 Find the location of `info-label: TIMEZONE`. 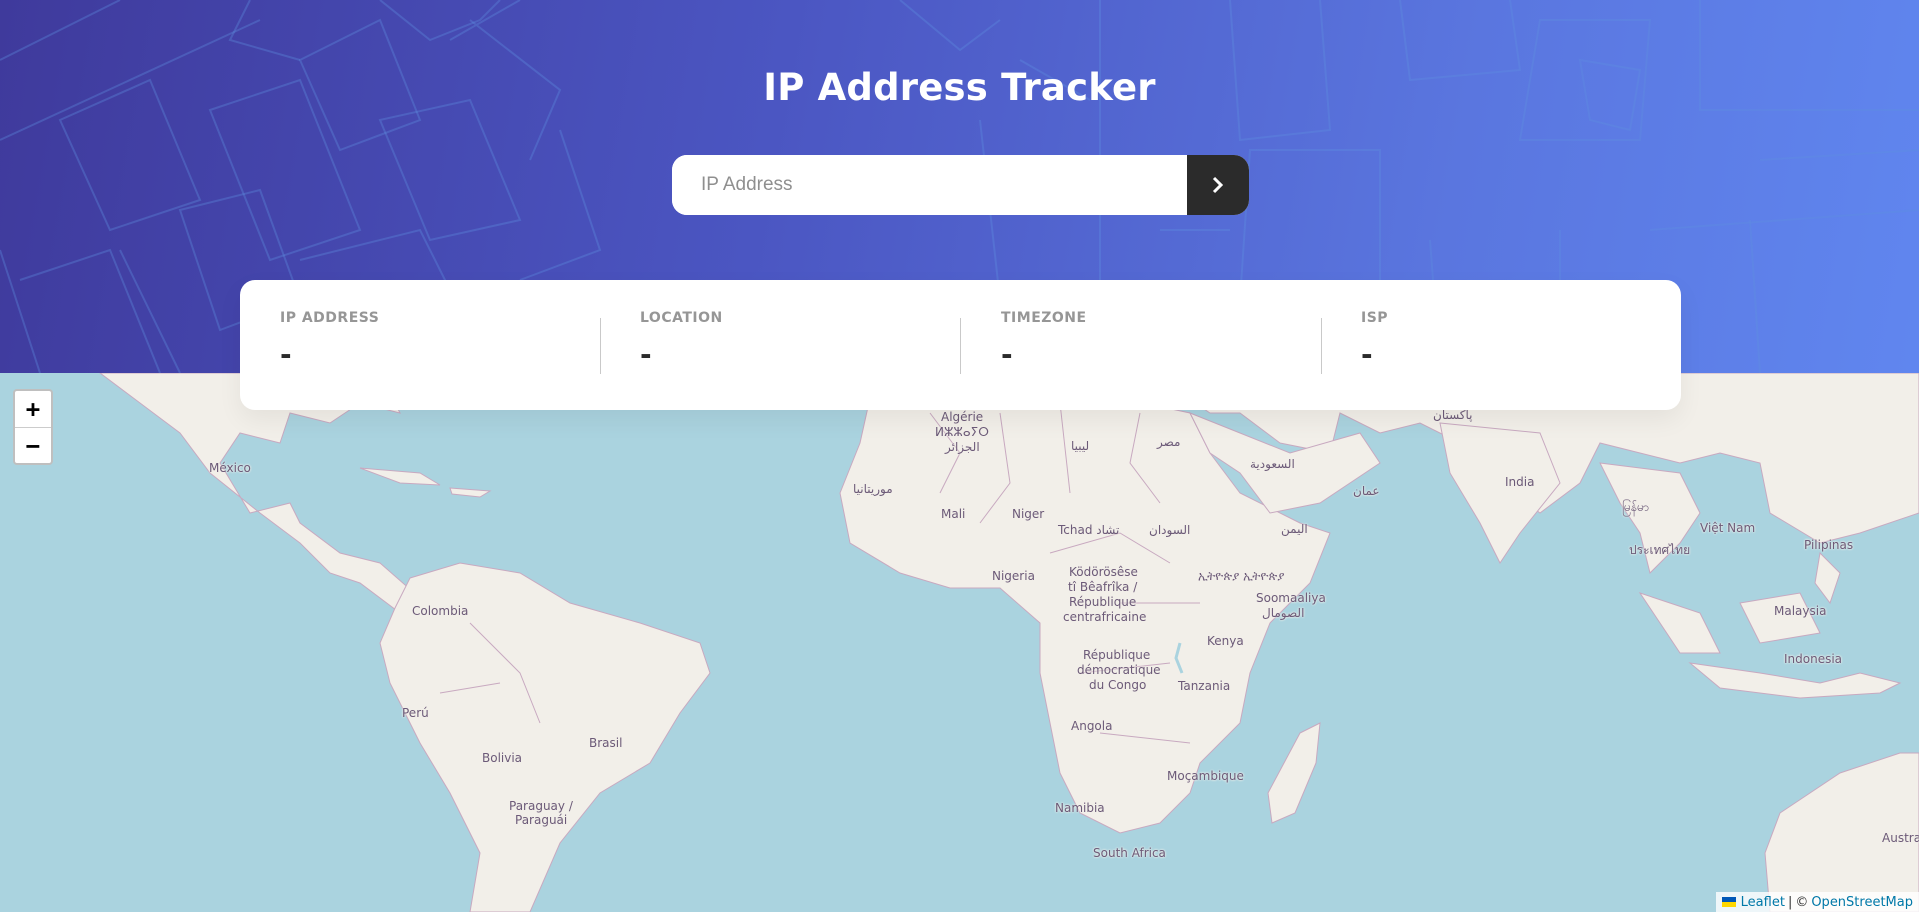

info-label: TIMEZONE is located at coordinates (1044, 318).